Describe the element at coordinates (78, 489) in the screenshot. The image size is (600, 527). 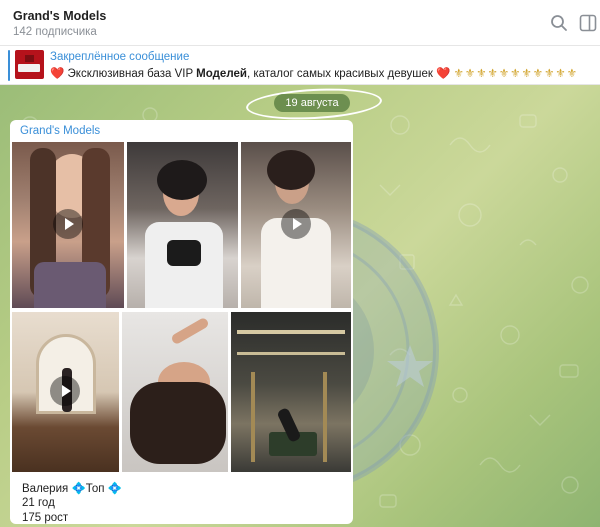
I see `diamond-icon: 💠` at that location.